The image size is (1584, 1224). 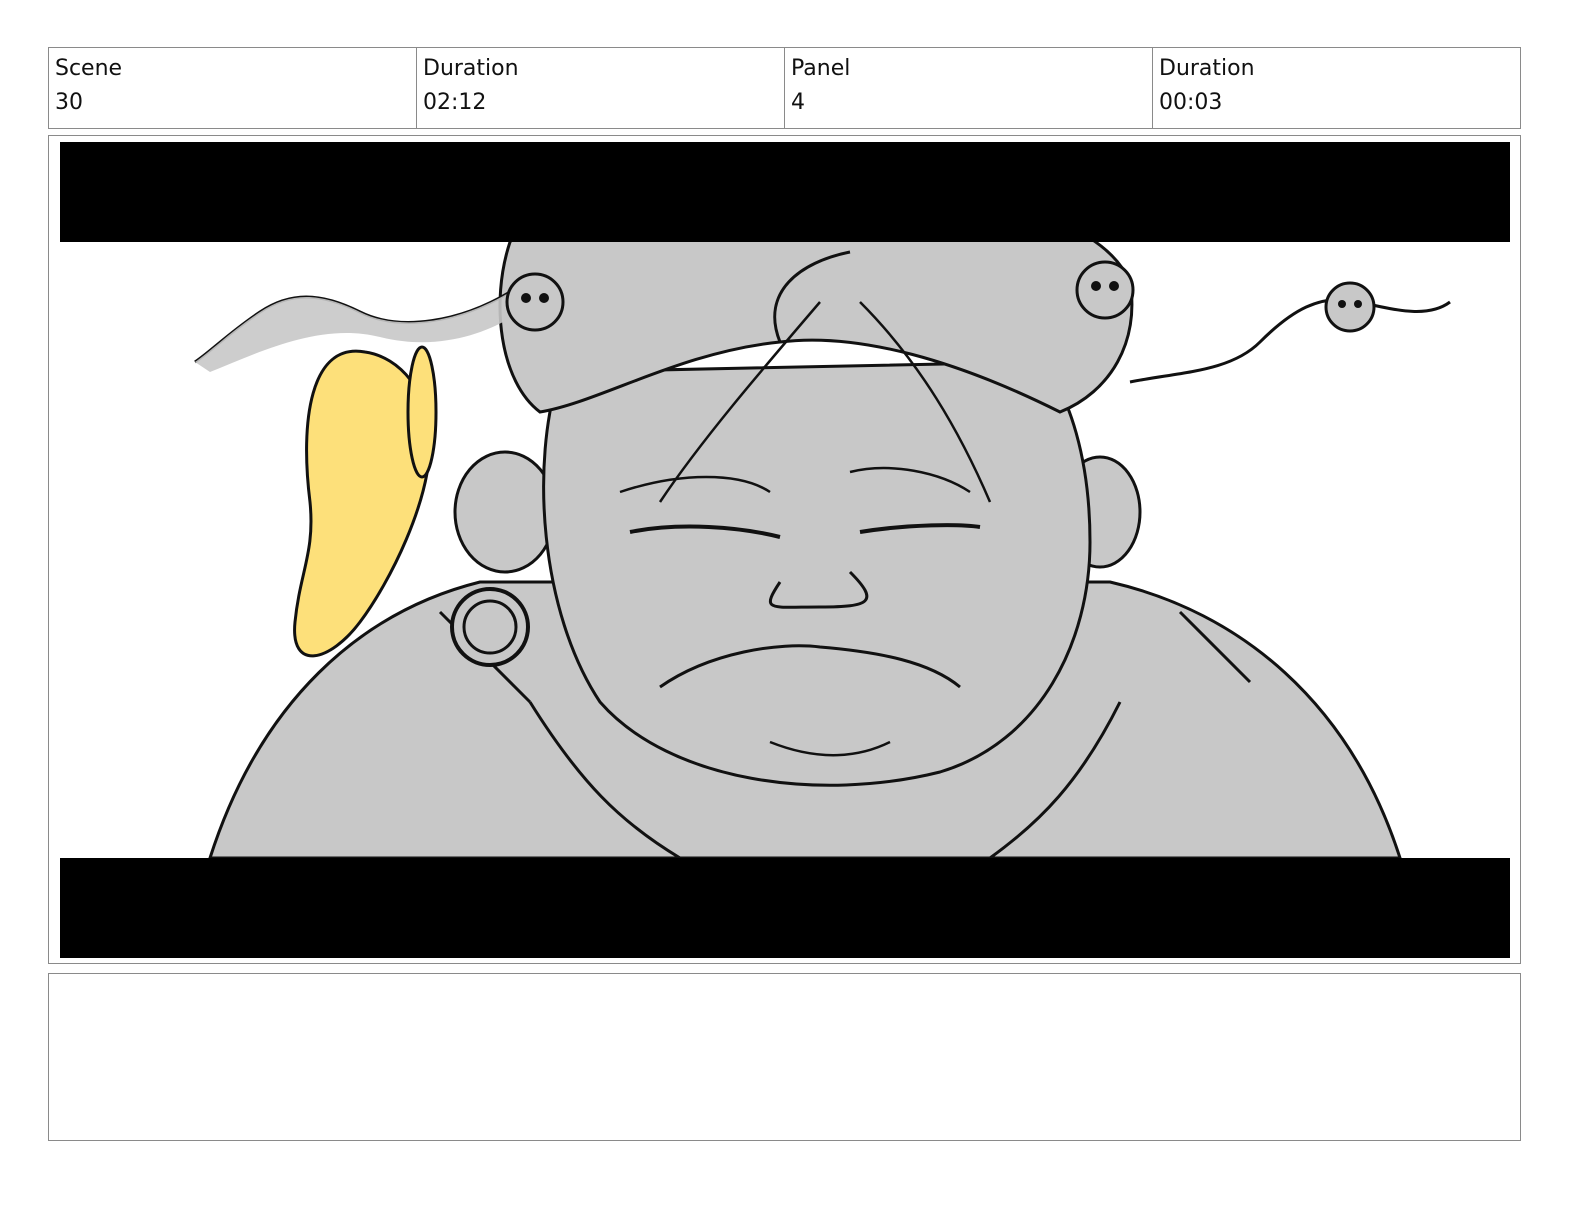 What do you see at coordinates (1105, 290) in the screenshot?
I see `skull-clip-right` at bounding box center [1105, 290].